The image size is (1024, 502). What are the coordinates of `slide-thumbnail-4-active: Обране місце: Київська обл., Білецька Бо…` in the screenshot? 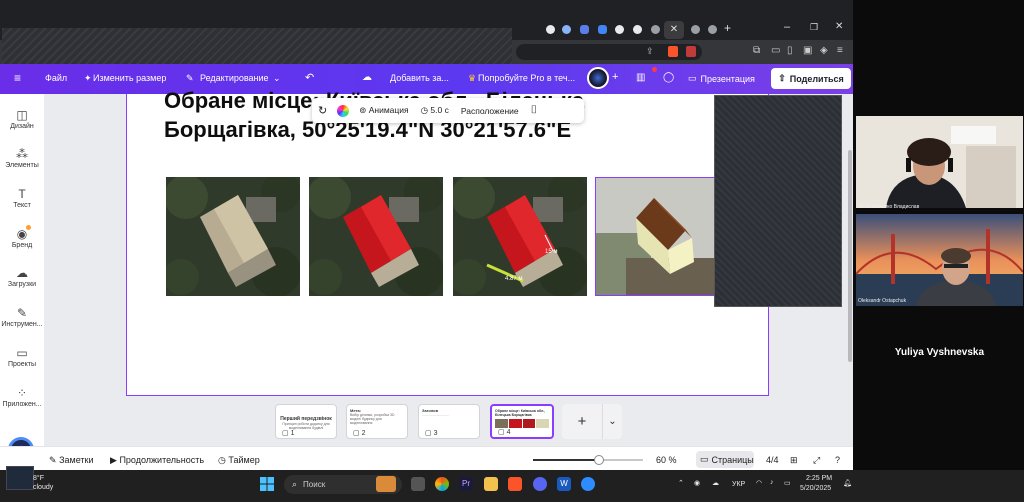 It's located at (522, 421).